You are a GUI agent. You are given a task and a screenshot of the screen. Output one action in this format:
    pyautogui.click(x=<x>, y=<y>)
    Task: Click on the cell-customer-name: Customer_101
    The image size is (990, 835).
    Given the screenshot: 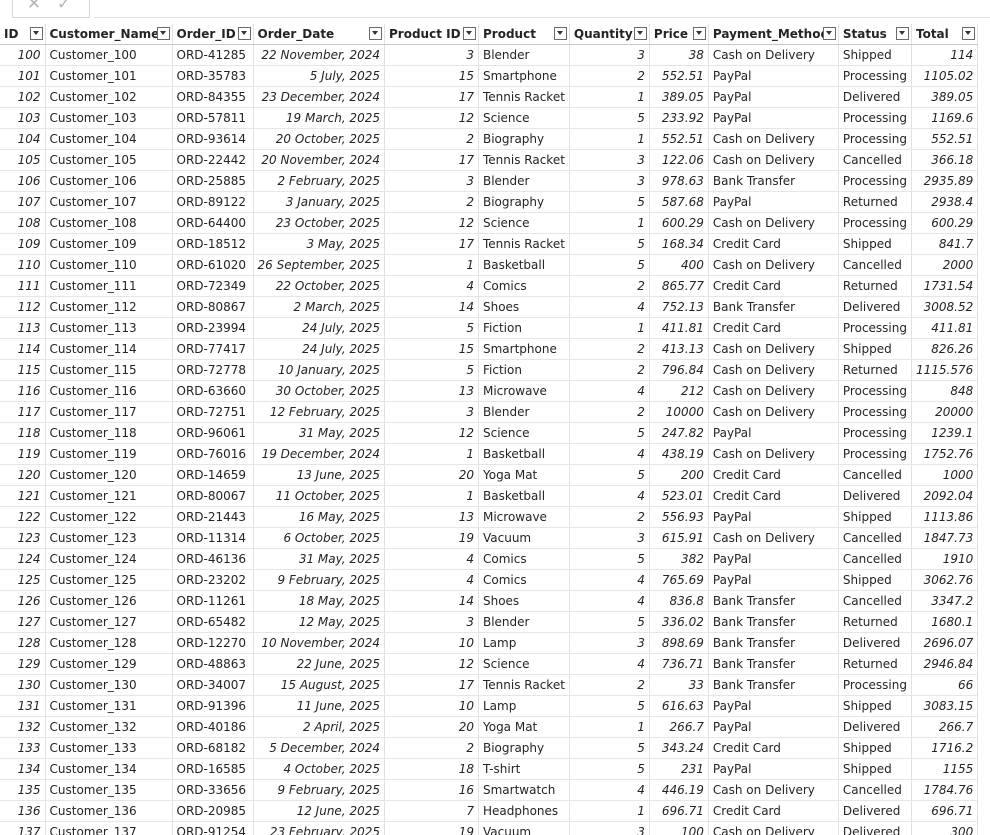 What is the action you would take?
    pyautogui.click(x=109, y=76)
    